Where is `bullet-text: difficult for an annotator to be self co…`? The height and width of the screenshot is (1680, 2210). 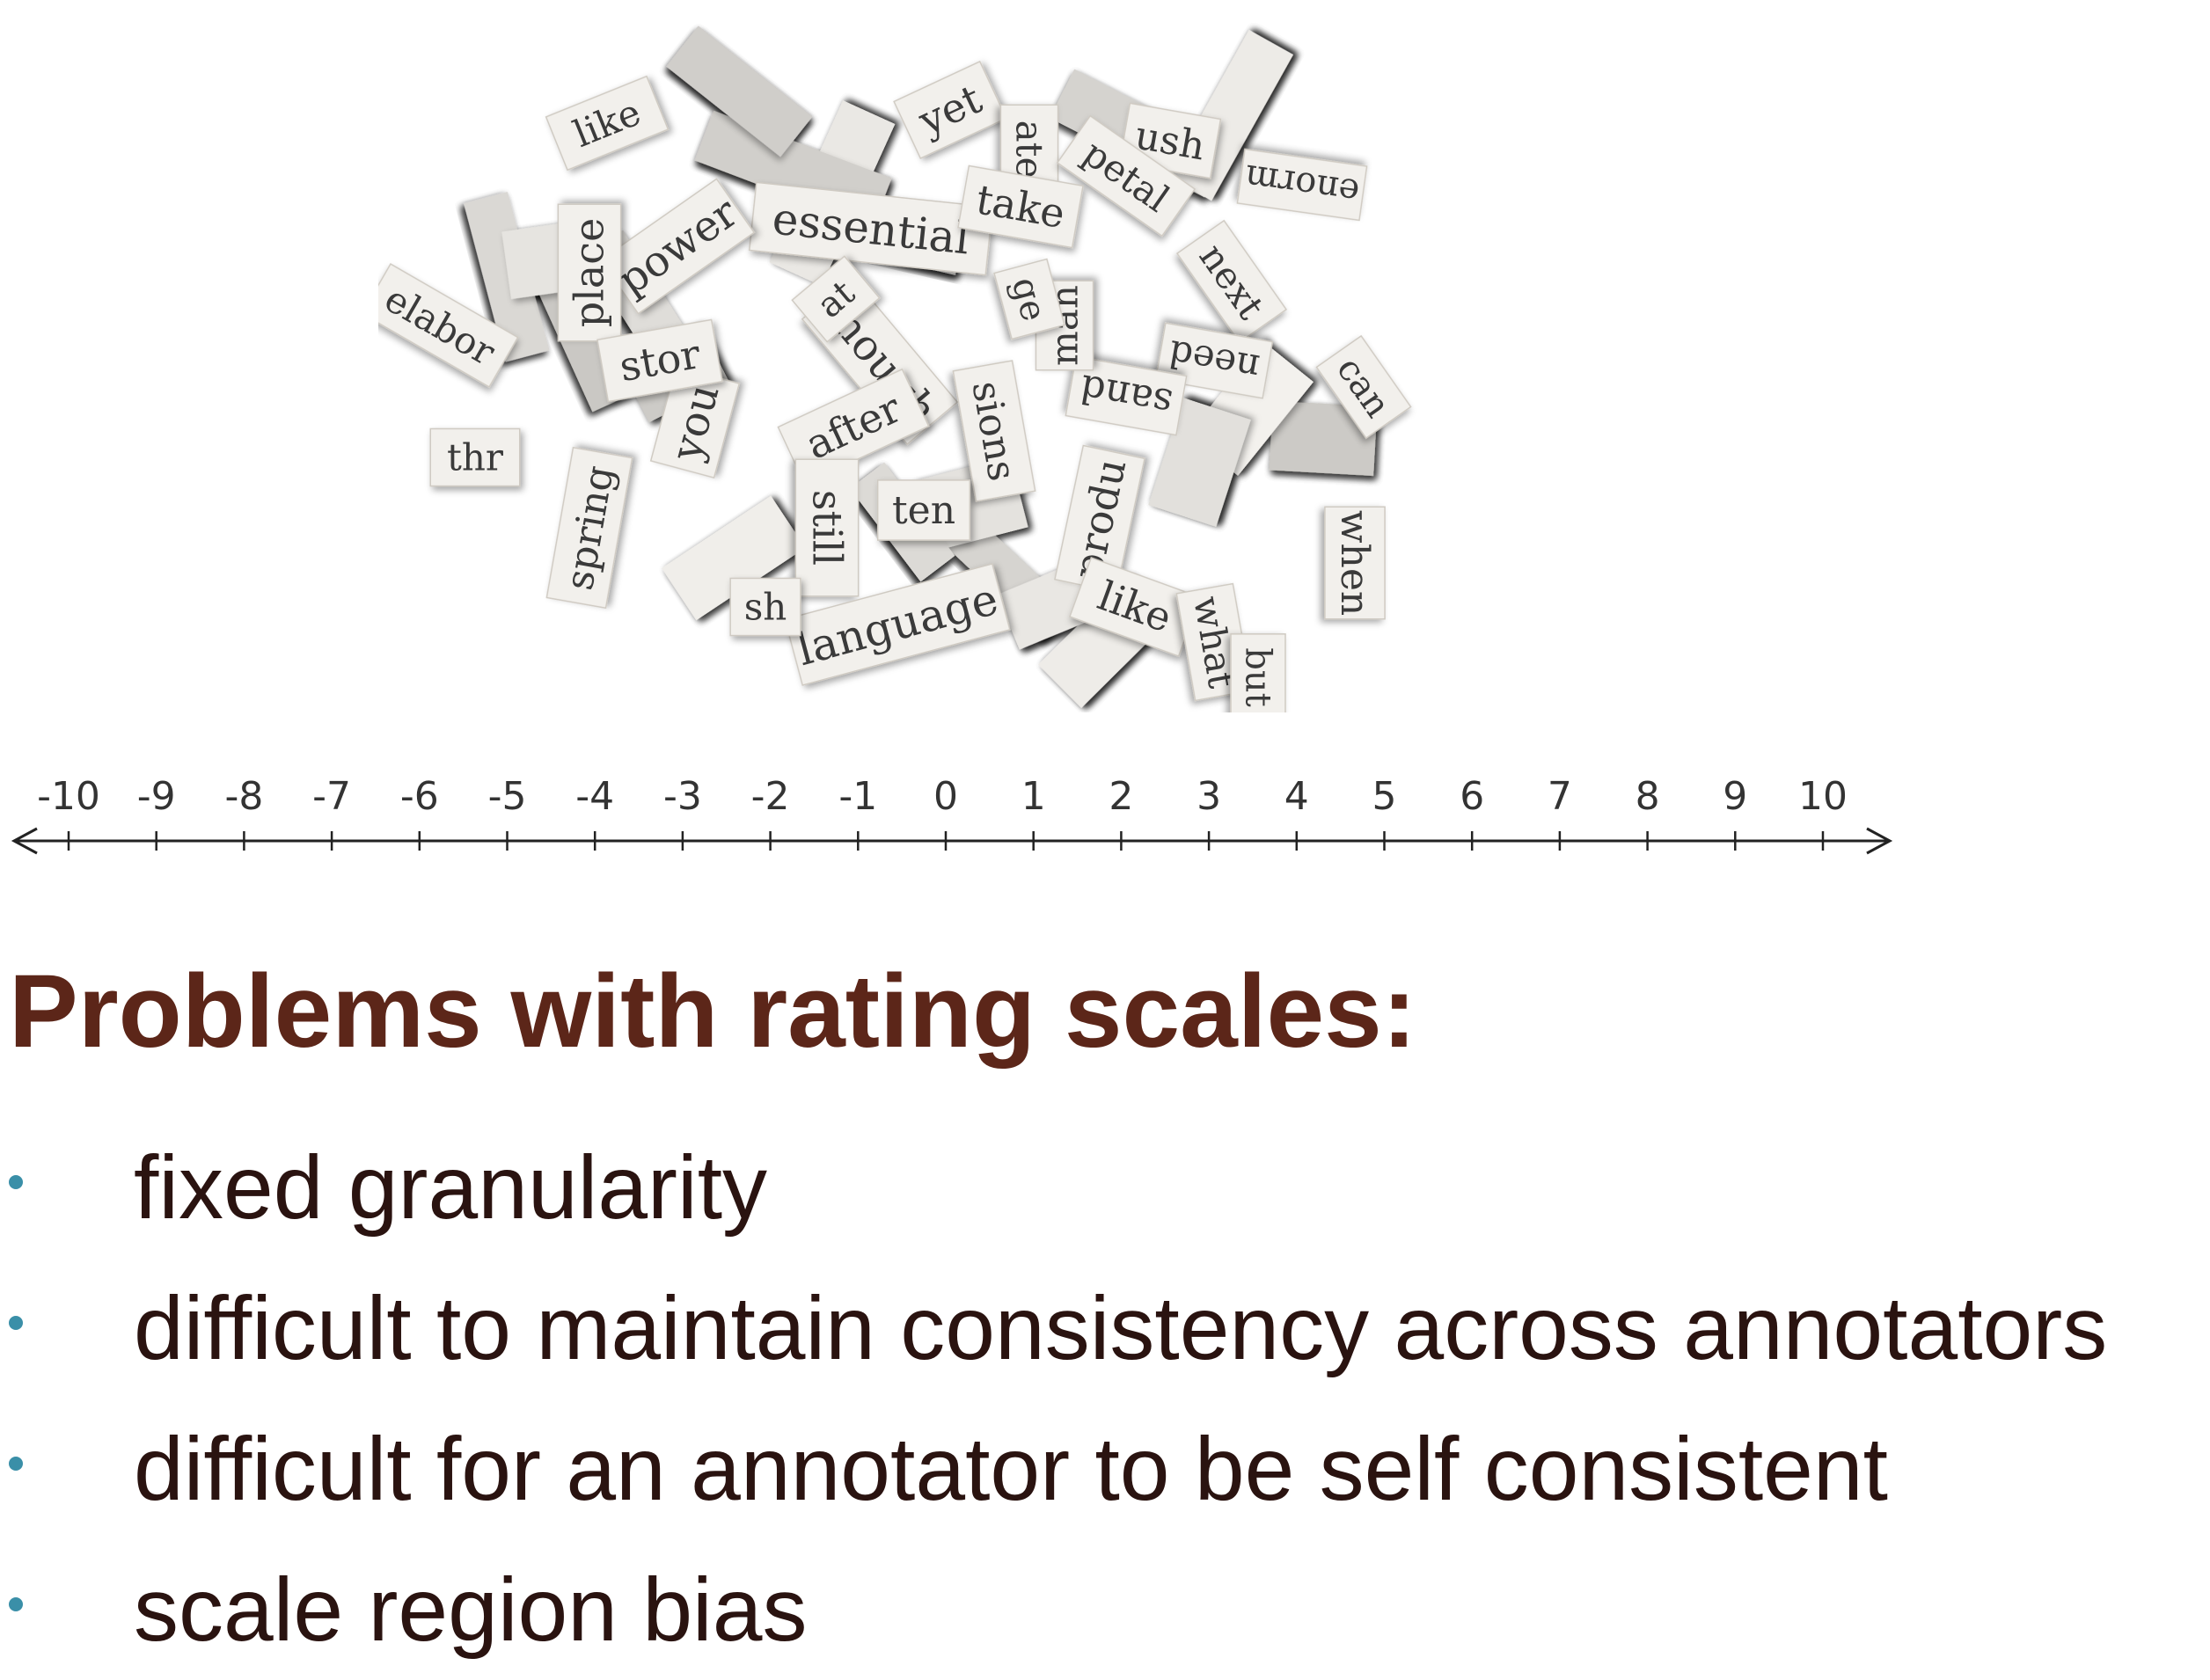
bullet-text: difficult for an annotator to be self co… is located at coordinates (1011, 1469).